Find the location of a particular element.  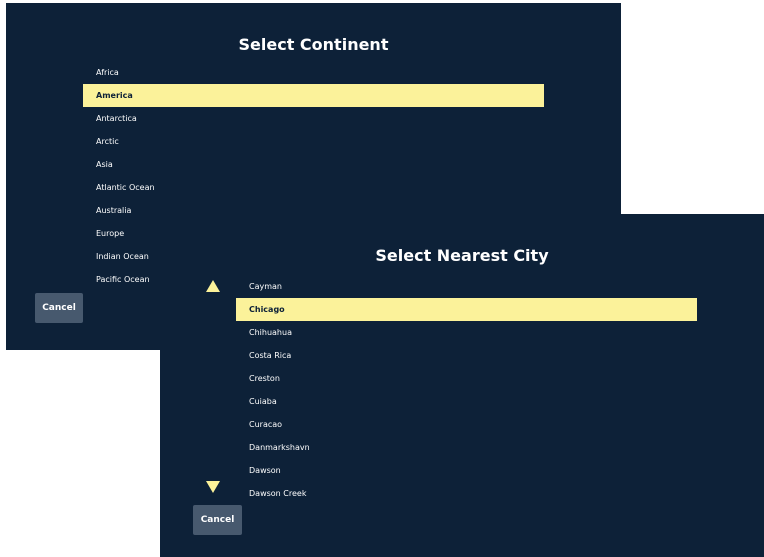

continent-list-item-selected: America is located at coordinates (313, 95).